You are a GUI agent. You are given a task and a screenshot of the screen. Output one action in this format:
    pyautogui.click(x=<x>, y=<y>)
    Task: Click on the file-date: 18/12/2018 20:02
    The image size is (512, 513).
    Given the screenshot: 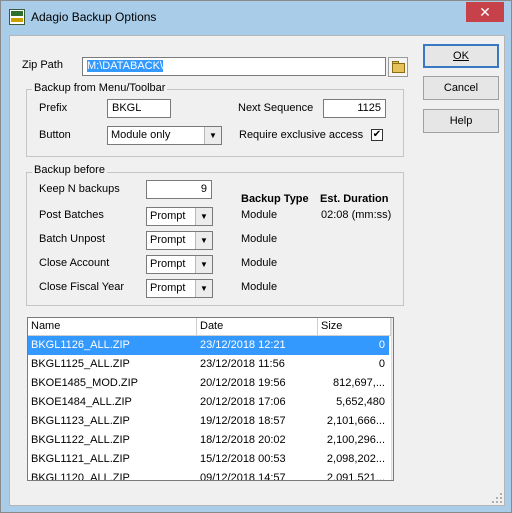 What is the action you would take?
    pyautogui.click(x=243, y=440)
    